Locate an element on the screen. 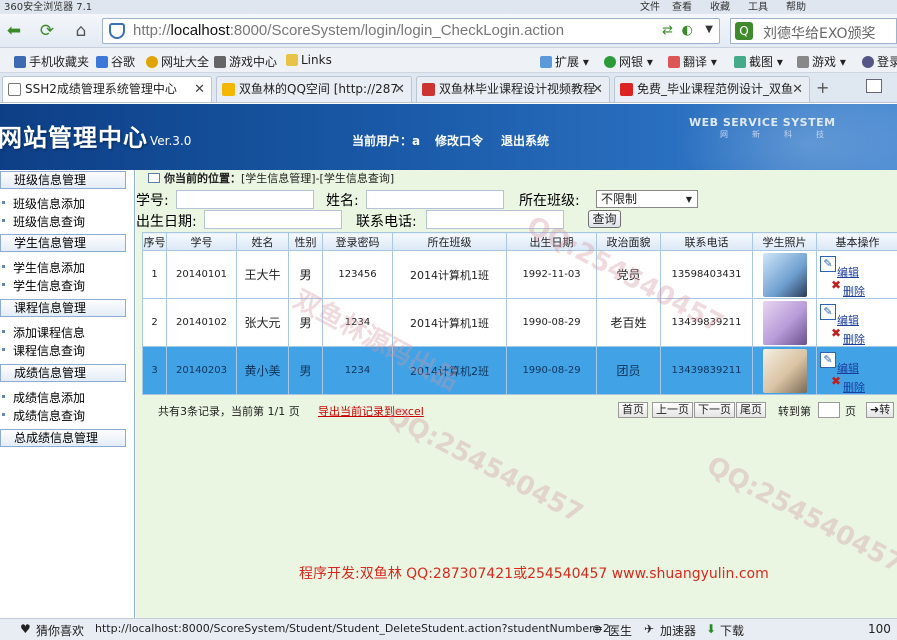  chevron-down-icon: ▼ is located at coordinates (709, 29).